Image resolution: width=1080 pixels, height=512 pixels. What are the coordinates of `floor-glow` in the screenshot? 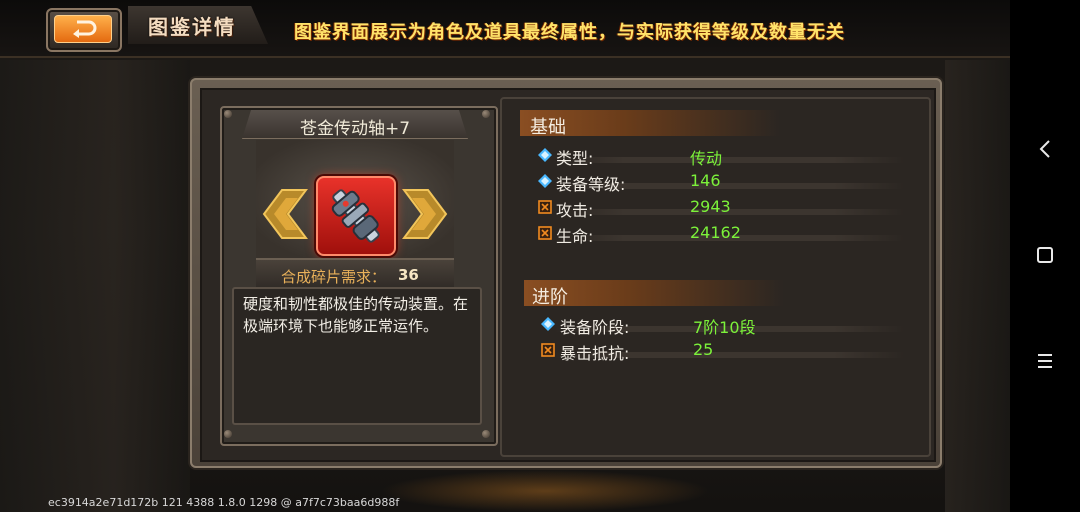 It's located at (545, 491).